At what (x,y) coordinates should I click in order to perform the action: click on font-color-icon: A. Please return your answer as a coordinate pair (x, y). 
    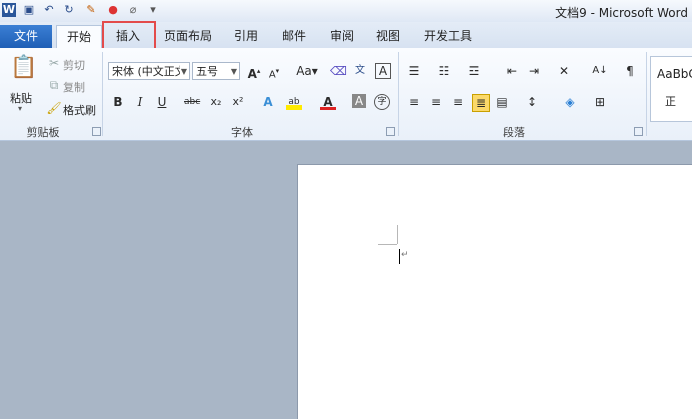
    Looking at the image, I should click on (328, 102).